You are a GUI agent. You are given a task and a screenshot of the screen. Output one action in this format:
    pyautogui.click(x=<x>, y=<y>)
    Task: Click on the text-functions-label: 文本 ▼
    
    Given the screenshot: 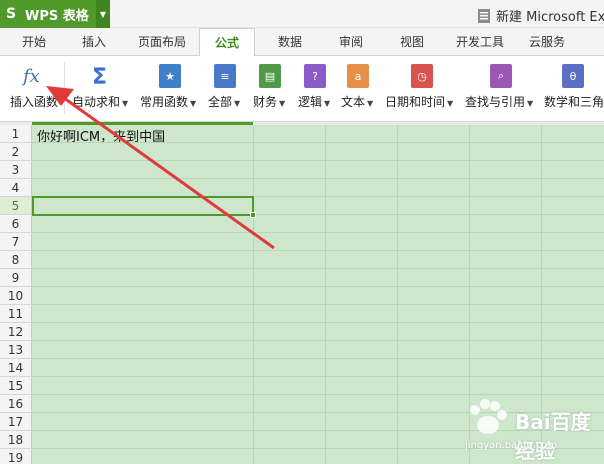 What is the action you would take?
    pyautogui.click(x=357, y=102)
    